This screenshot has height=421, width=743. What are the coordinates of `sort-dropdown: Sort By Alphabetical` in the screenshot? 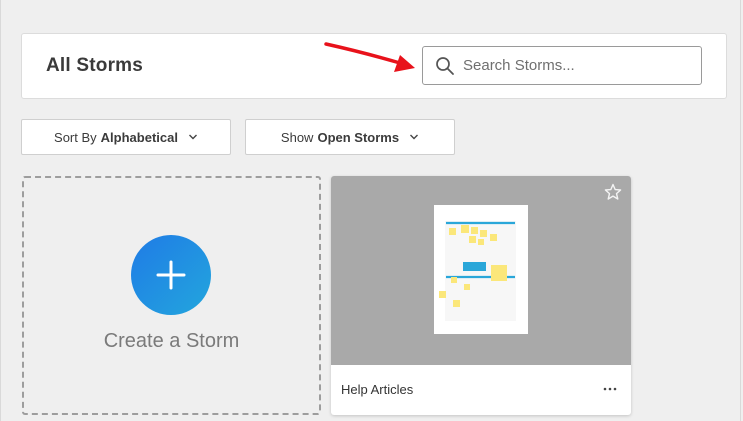 It's located at (126, 137).